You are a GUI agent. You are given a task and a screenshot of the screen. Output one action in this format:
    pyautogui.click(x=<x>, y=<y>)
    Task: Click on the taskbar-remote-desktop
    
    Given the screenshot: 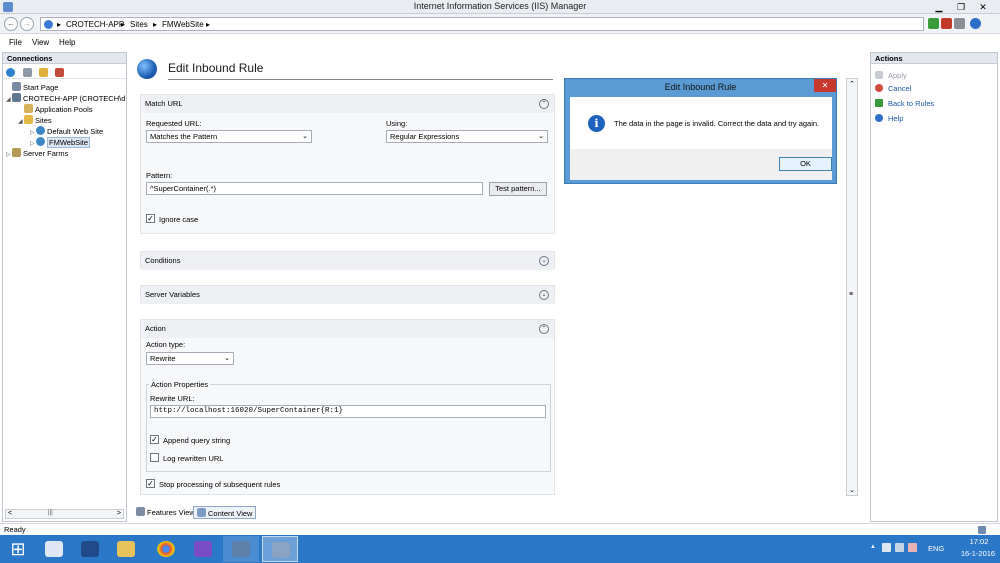 What is the action you would take?
    pyautogui.click(x=241, y=549)
    